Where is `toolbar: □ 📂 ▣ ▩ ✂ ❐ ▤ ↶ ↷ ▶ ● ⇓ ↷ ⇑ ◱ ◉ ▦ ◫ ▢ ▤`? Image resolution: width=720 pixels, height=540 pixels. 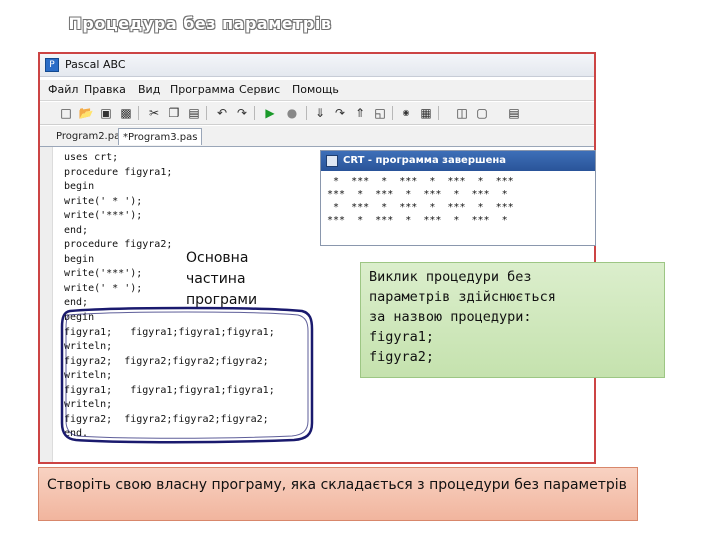 toolbar: □ 📂 ▣ ▩ ✂ ❐ ▤ ↶ ↷ ▶ ● ⇓ ↷ ⇑ ◱ ◉ ▦ ◫ ▢ ▤ is located at coordinates (317, 113).